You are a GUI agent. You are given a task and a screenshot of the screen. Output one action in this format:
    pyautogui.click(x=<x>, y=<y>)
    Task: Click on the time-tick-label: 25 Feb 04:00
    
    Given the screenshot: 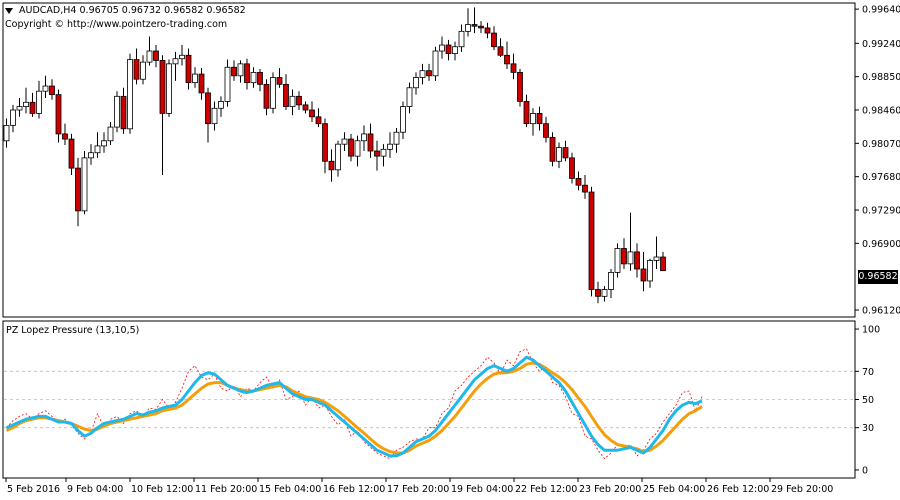 What is the action you would take?
    pyautogui.click(x=674, y=489)
    